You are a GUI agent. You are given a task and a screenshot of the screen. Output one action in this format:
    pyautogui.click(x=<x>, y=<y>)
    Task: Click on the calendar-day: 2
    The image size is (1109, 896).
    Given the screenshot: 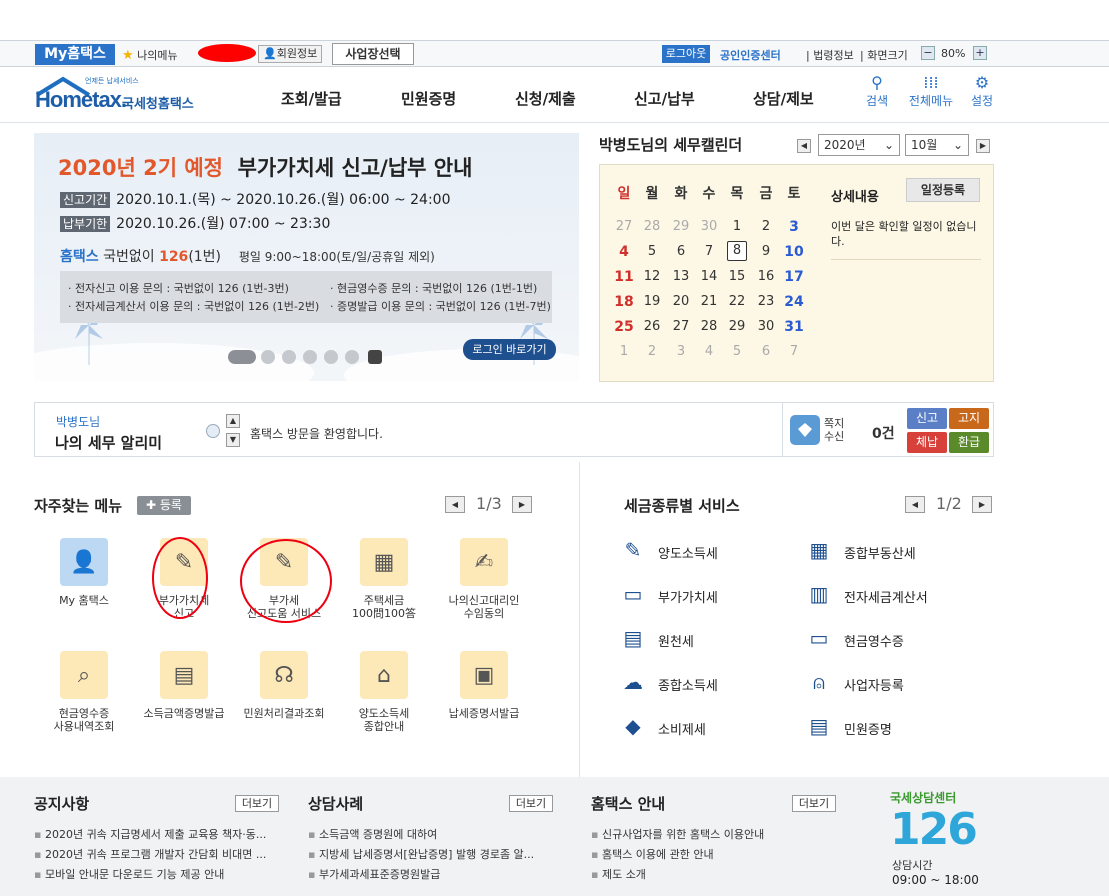 What is the action you would take?
    pyautogui.click(x=766, y=226)
    